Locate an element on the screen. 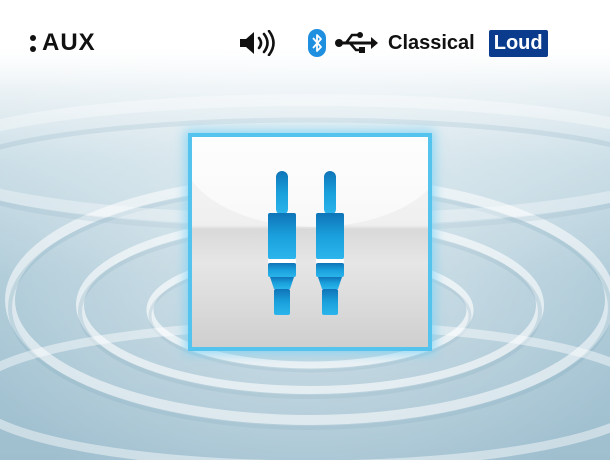  source-indicator: AUX is located at coordinates (63, 43).